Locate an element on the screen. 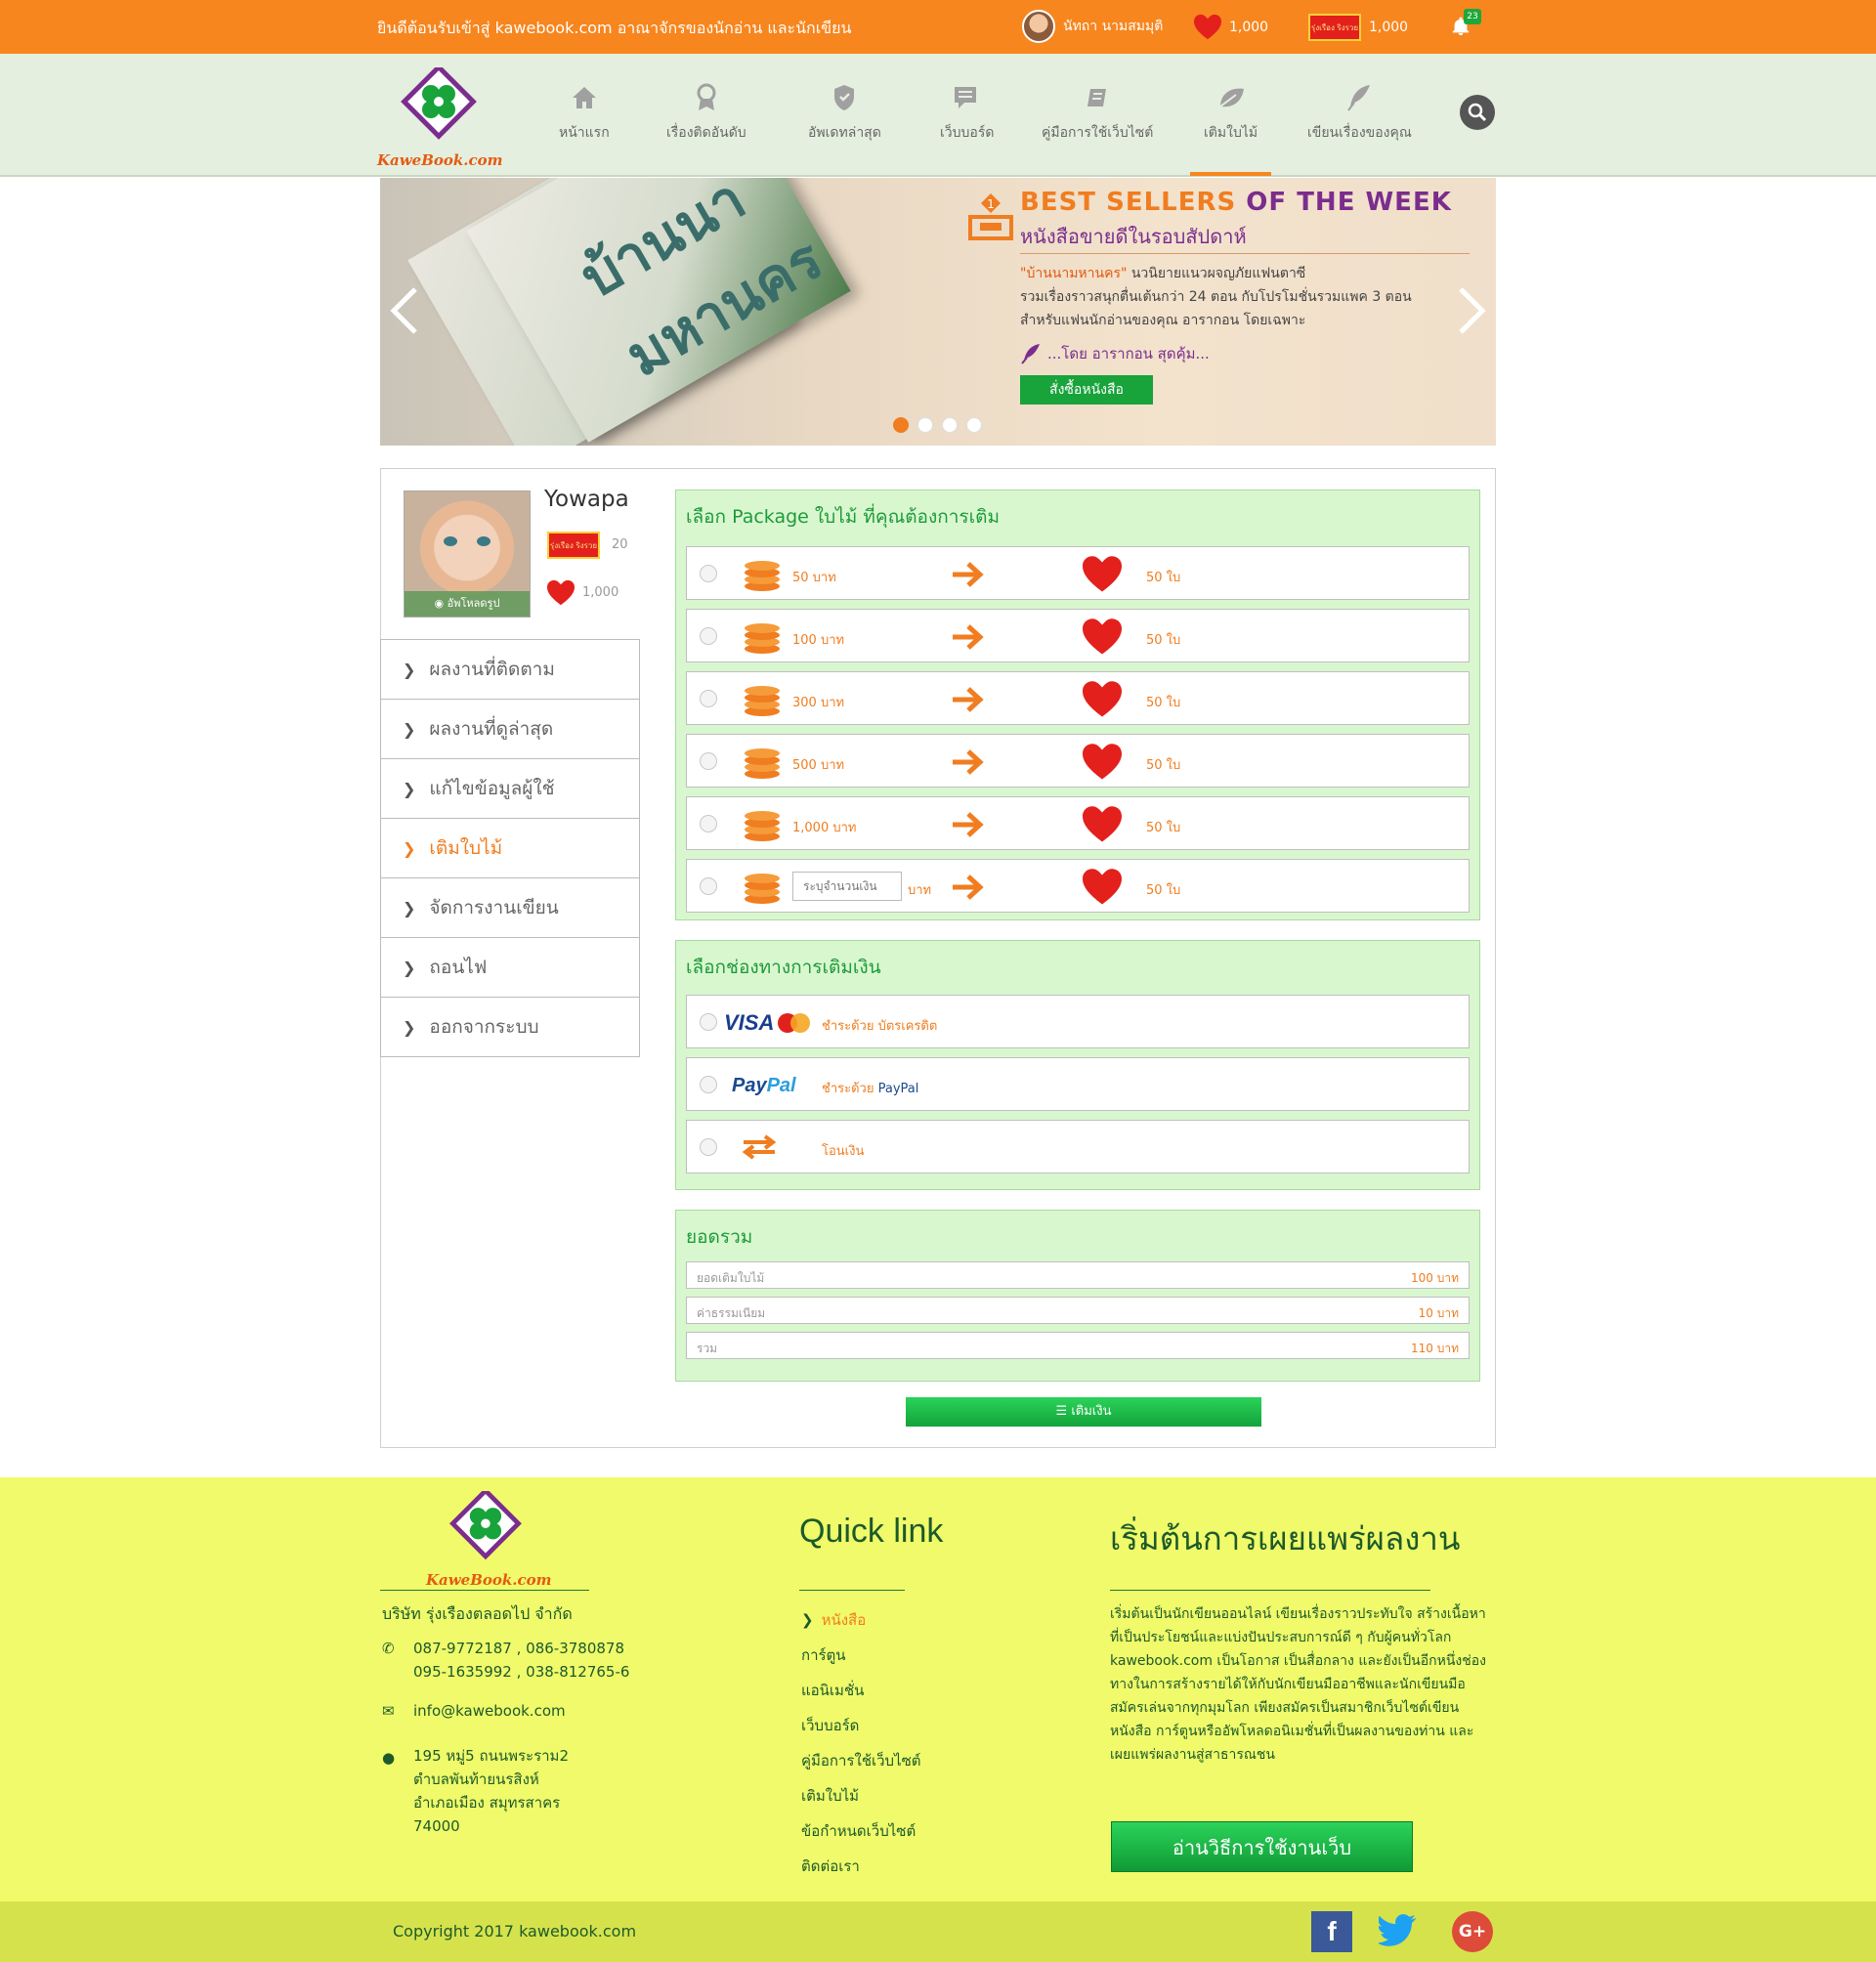  side-item-following: ❯ ผลงานที่ติดตาม is located at coordinates (510, 670).